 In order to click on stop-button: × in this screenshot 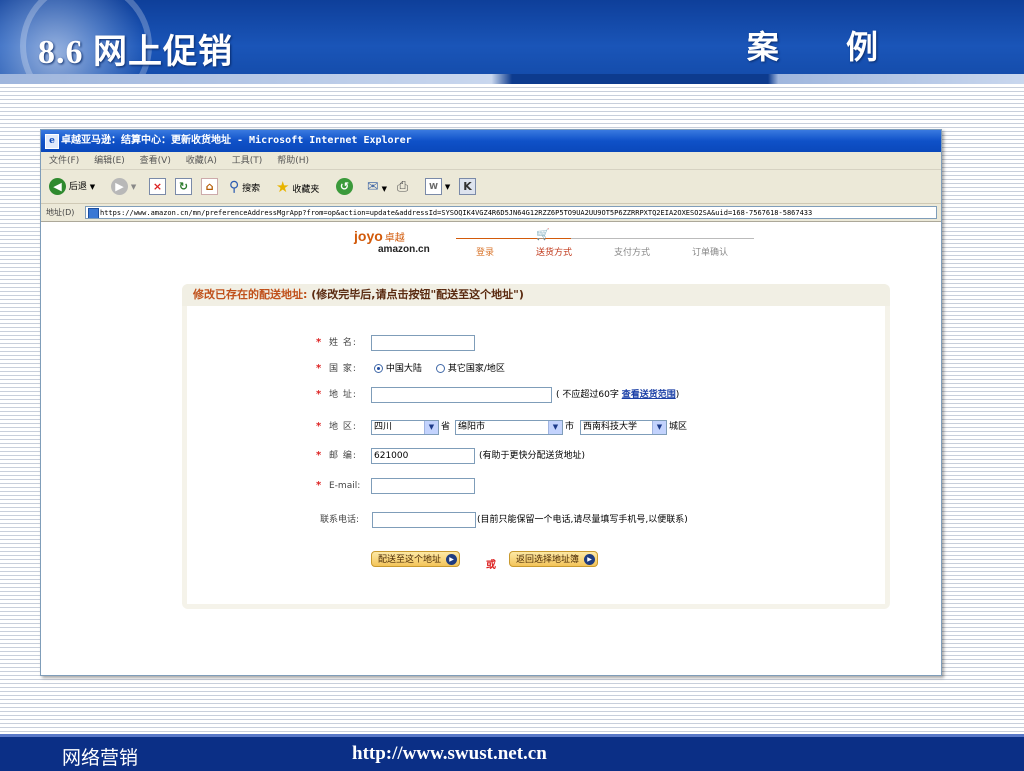, I will do `click(157, 187)`.